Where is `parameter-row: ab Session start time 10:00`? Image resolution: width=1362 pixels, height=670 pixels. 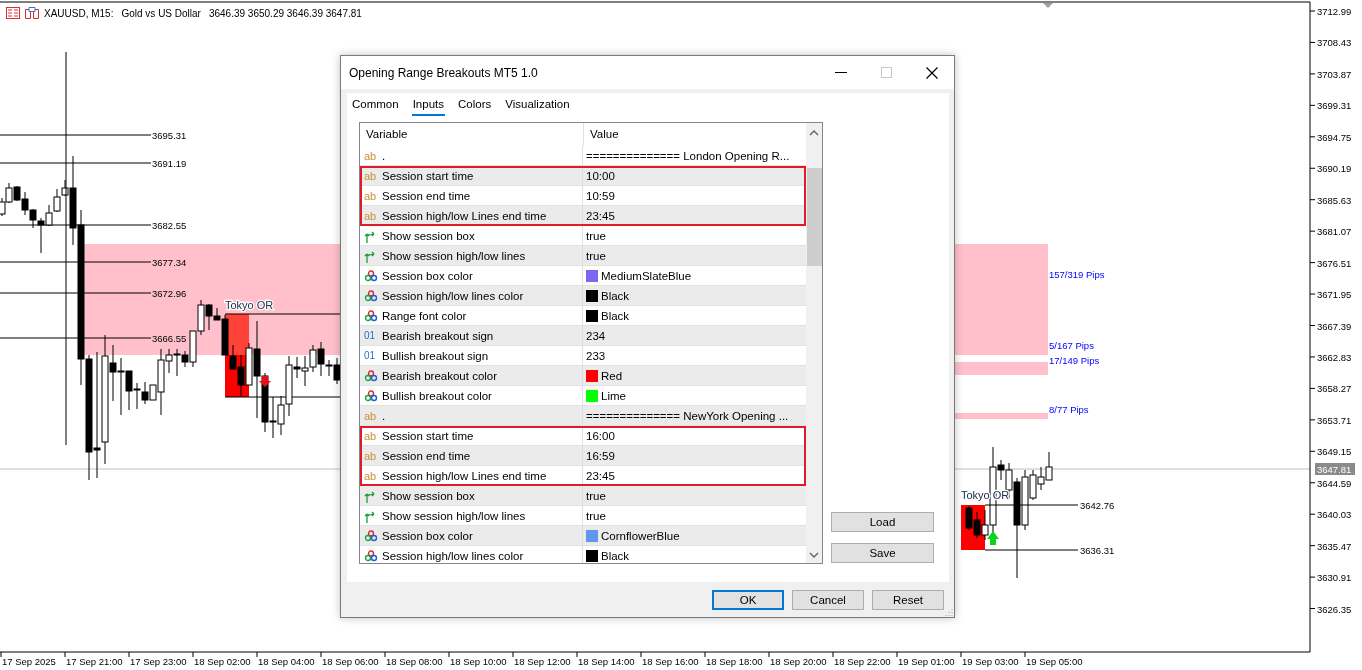 parameter-row: ab Session start time 10:00 is located at coordinates (583, 176).